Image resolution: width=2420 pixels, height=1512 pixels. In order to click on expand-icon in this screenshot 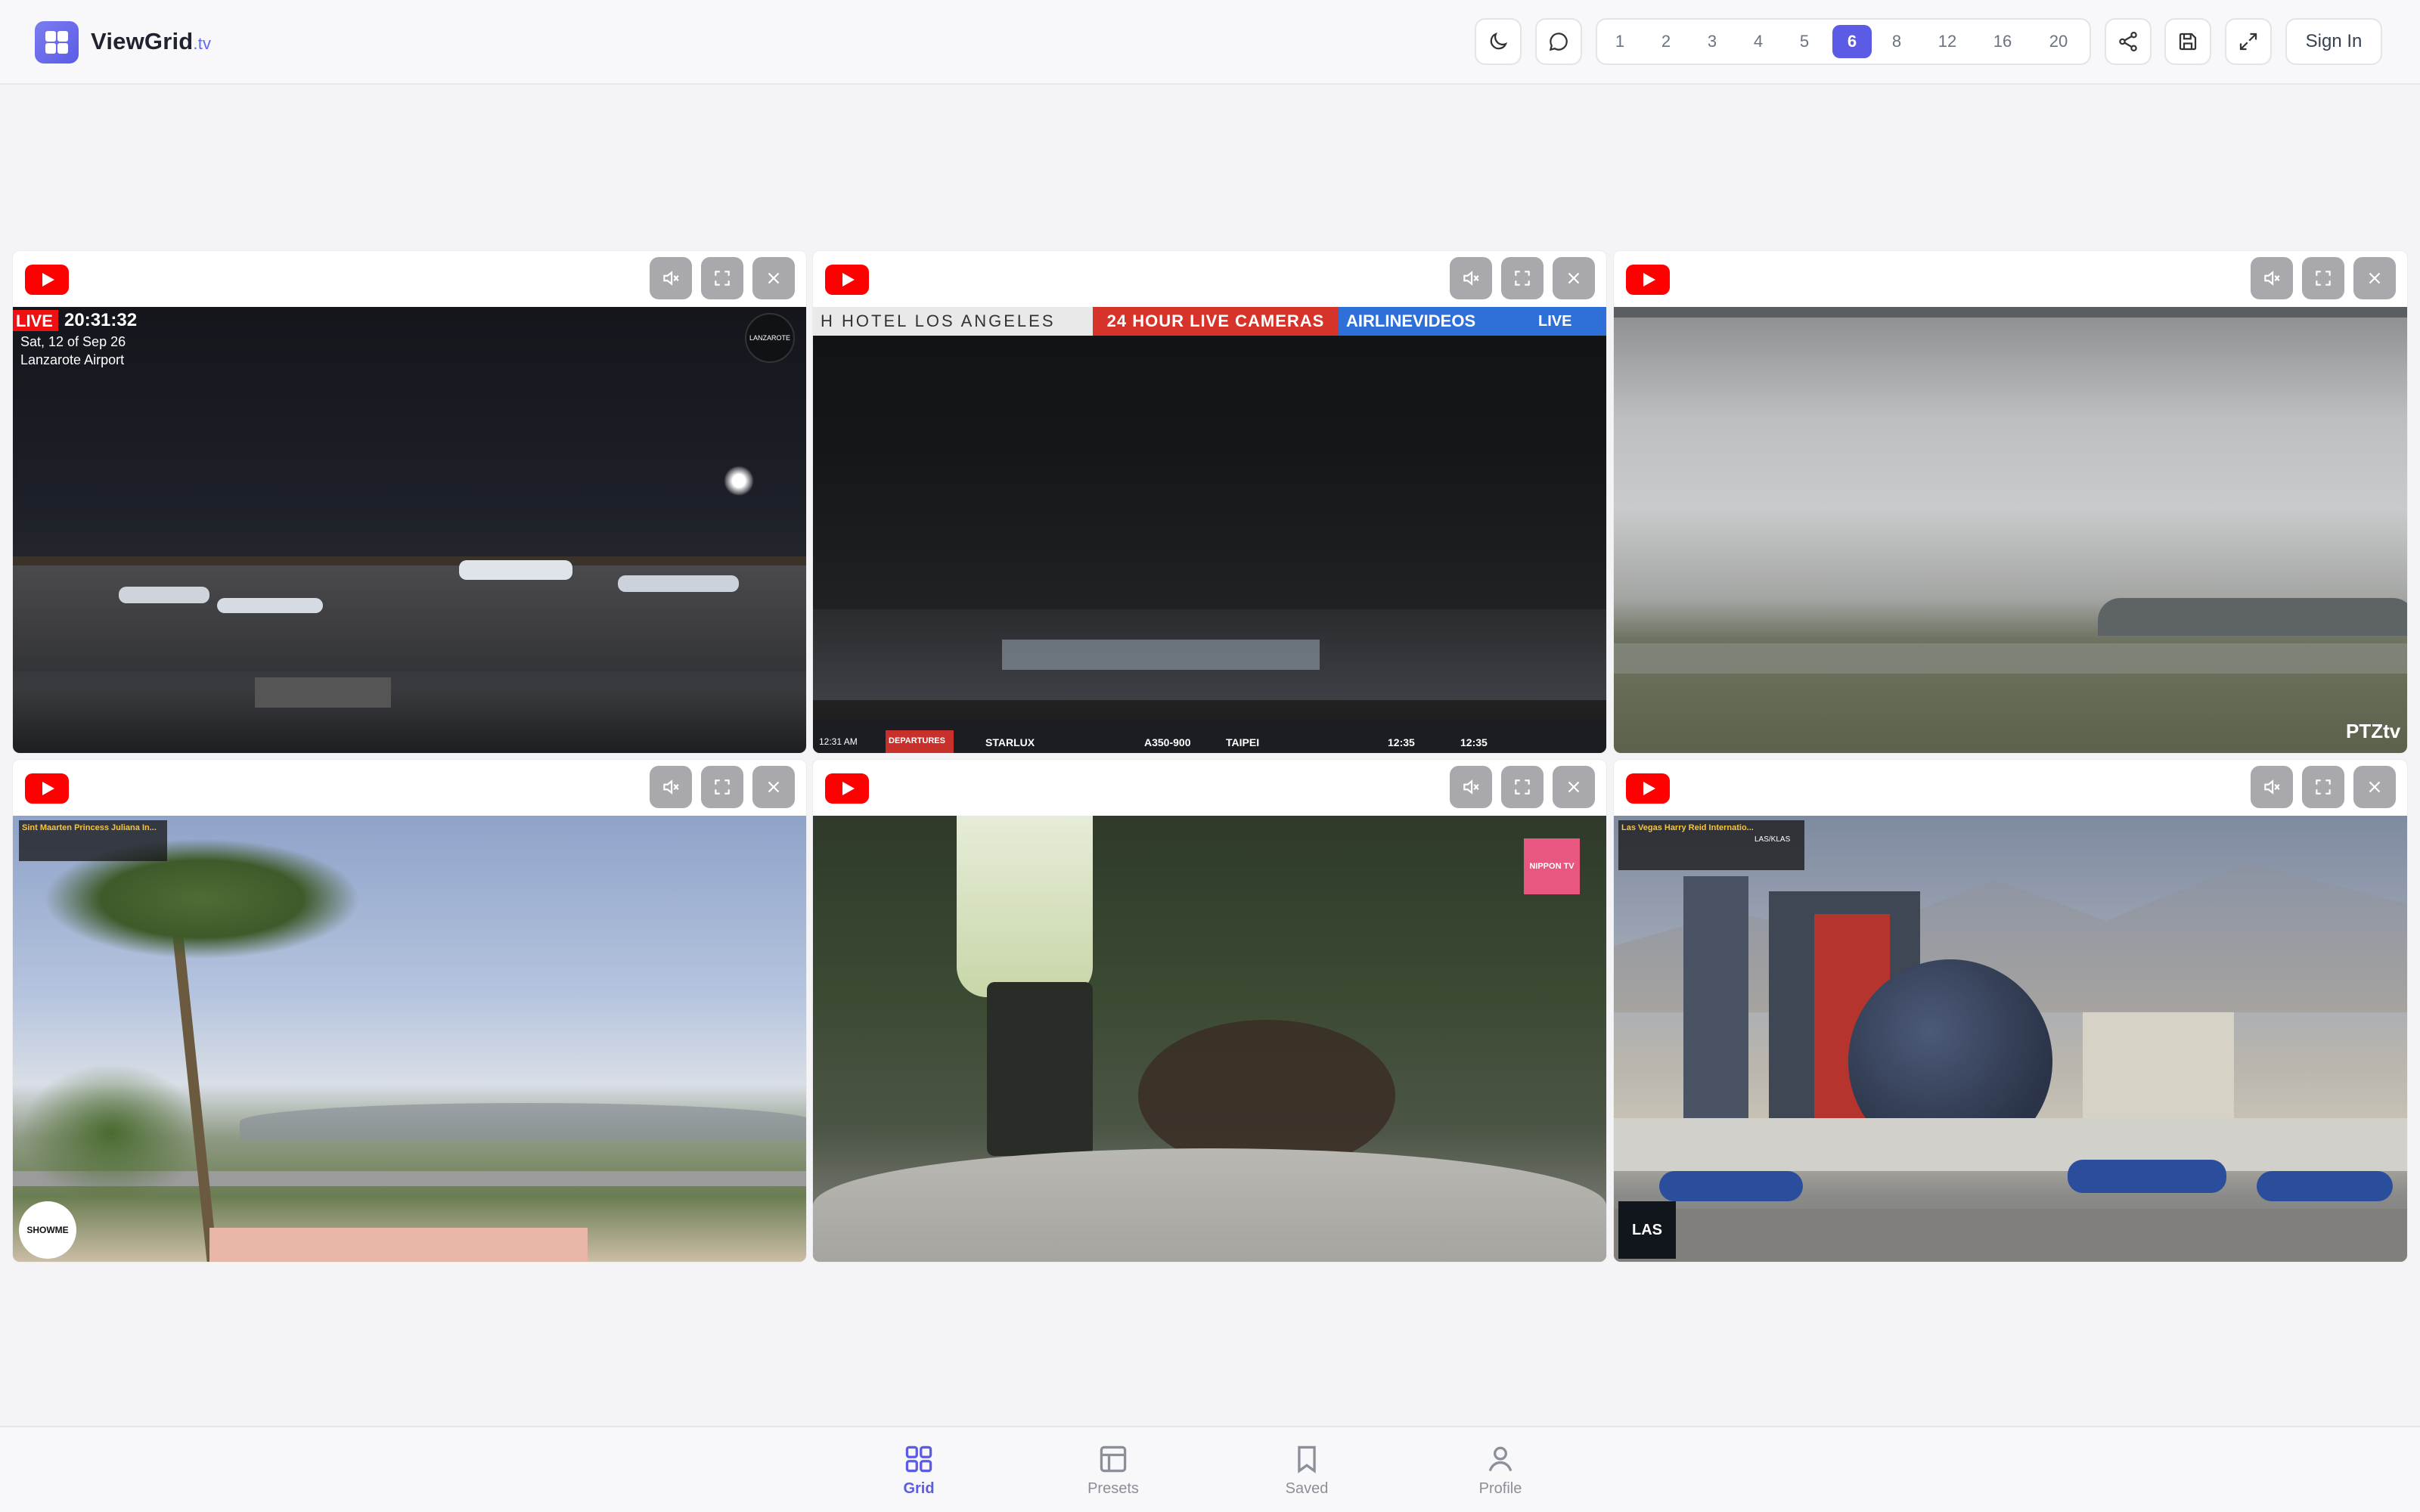, I will do `click(2248, 42)`.